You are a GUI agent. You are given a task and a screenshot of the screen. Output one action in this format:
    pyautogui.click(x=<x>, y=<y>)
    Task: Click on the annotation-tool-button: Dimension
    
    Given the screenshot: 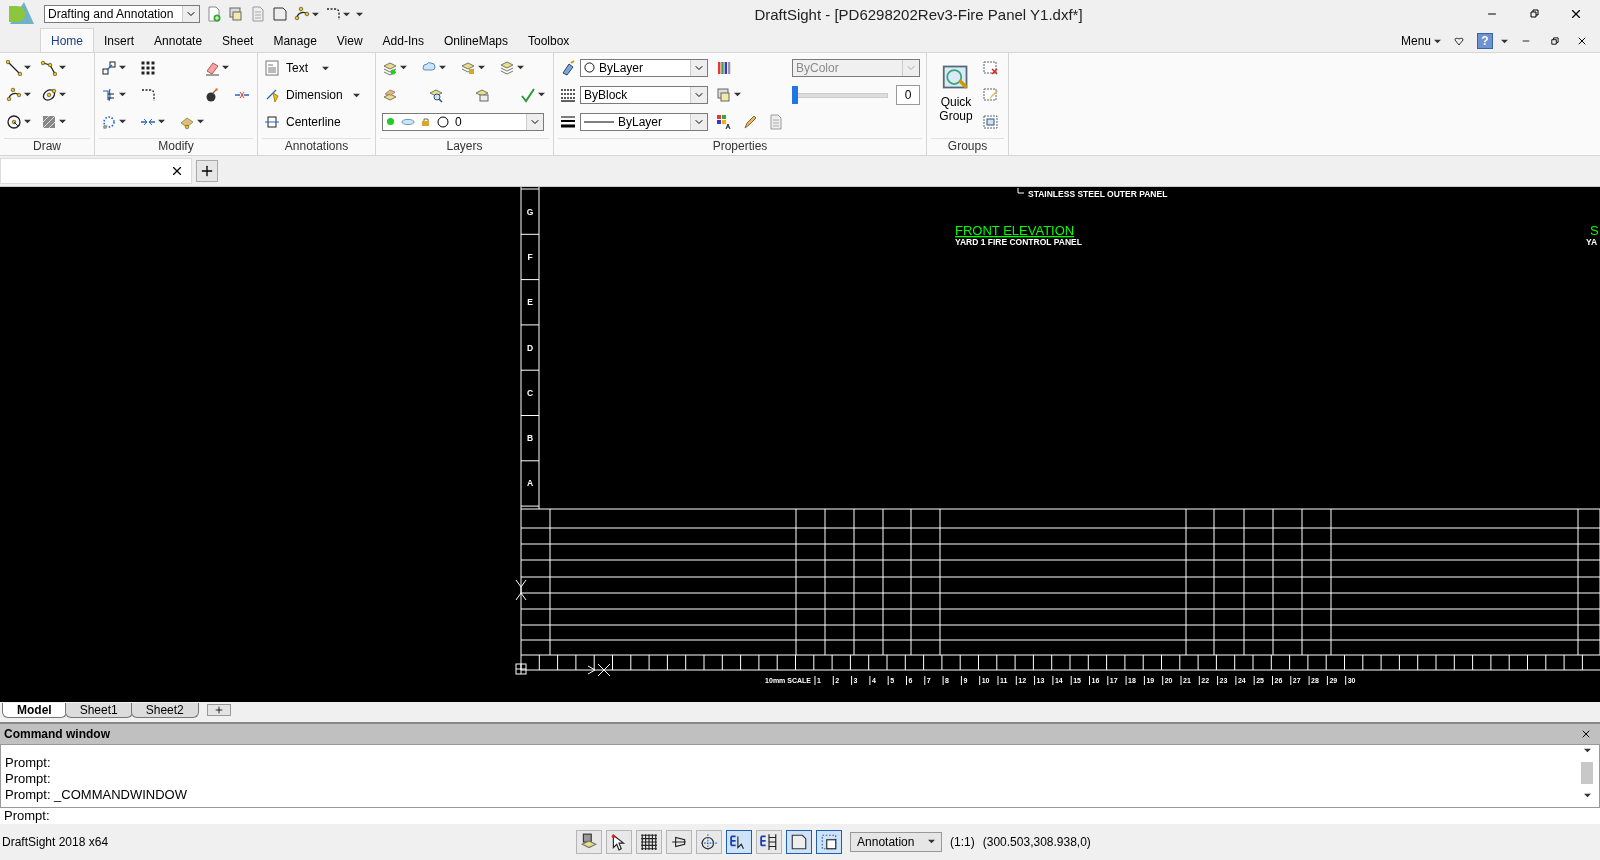 What is the action you would take?
    pyautogui.click(x=312, y=94)
    